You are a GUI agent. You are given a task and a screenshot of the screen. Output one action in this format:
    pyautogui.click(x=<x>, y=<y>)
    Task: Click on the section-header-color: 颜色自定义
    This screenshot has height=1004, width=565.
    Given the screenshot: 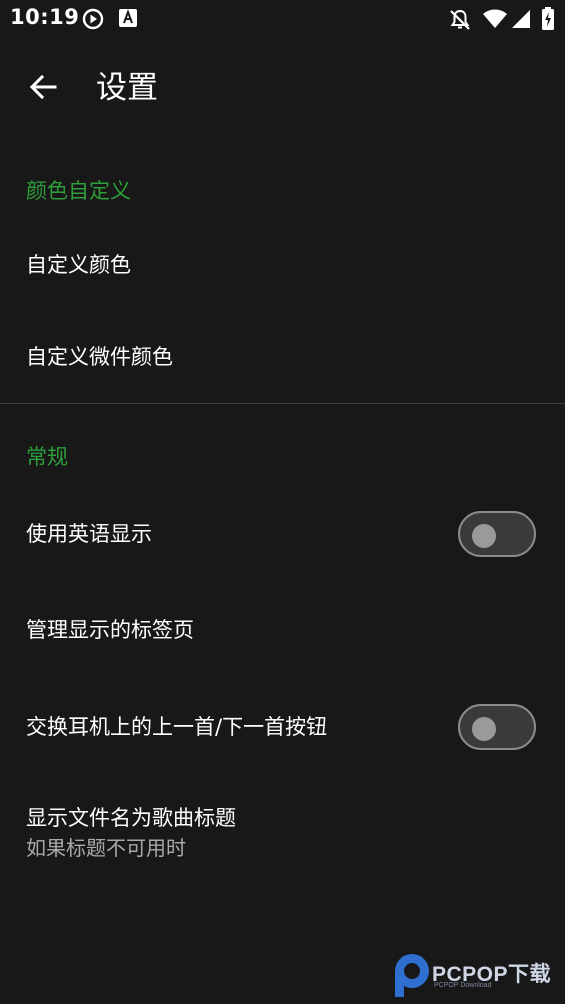 What is the action you would take?
    pyautogui.click(x=78, y=191)
    